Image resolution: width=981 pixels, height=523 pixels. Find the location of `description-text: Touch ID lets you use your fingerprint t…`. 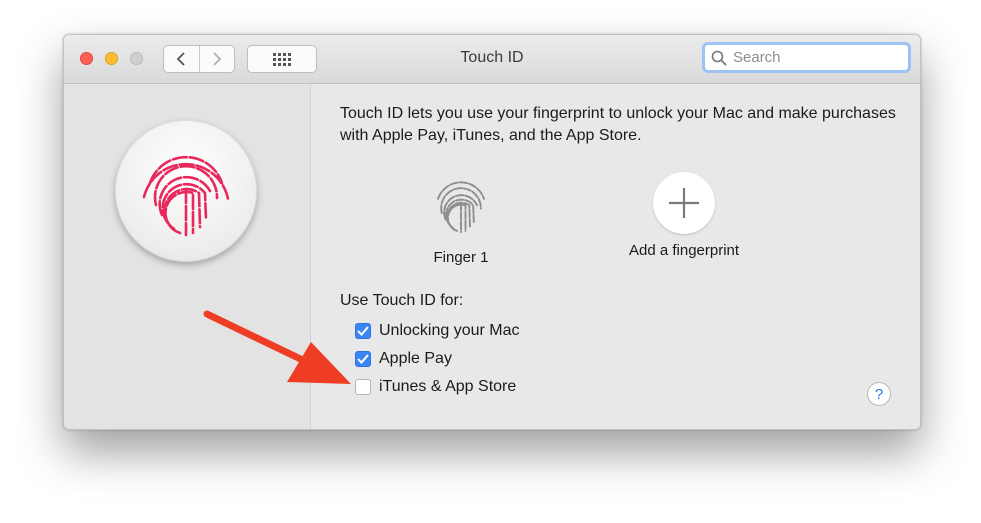

description-text: Touch ID lets you use your fingerprint t… is located at coordinates (618, 124).